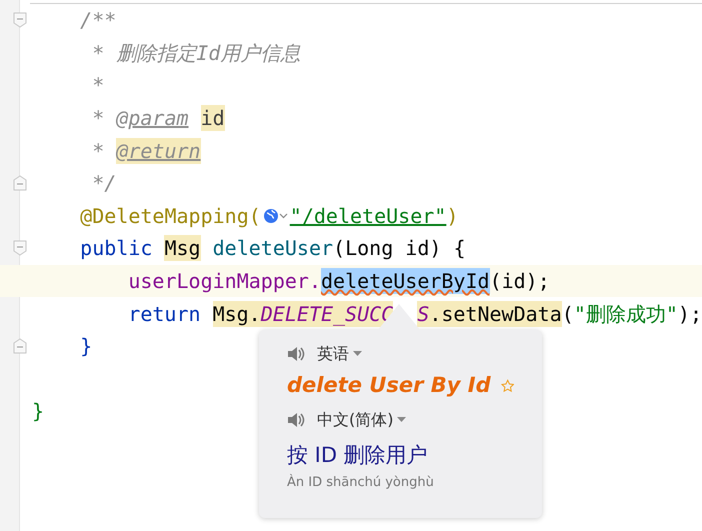  What do you see at coordinates (520, 281) in the screenshot?
I see `code-token: (id);` at bounding box center [520, 281].